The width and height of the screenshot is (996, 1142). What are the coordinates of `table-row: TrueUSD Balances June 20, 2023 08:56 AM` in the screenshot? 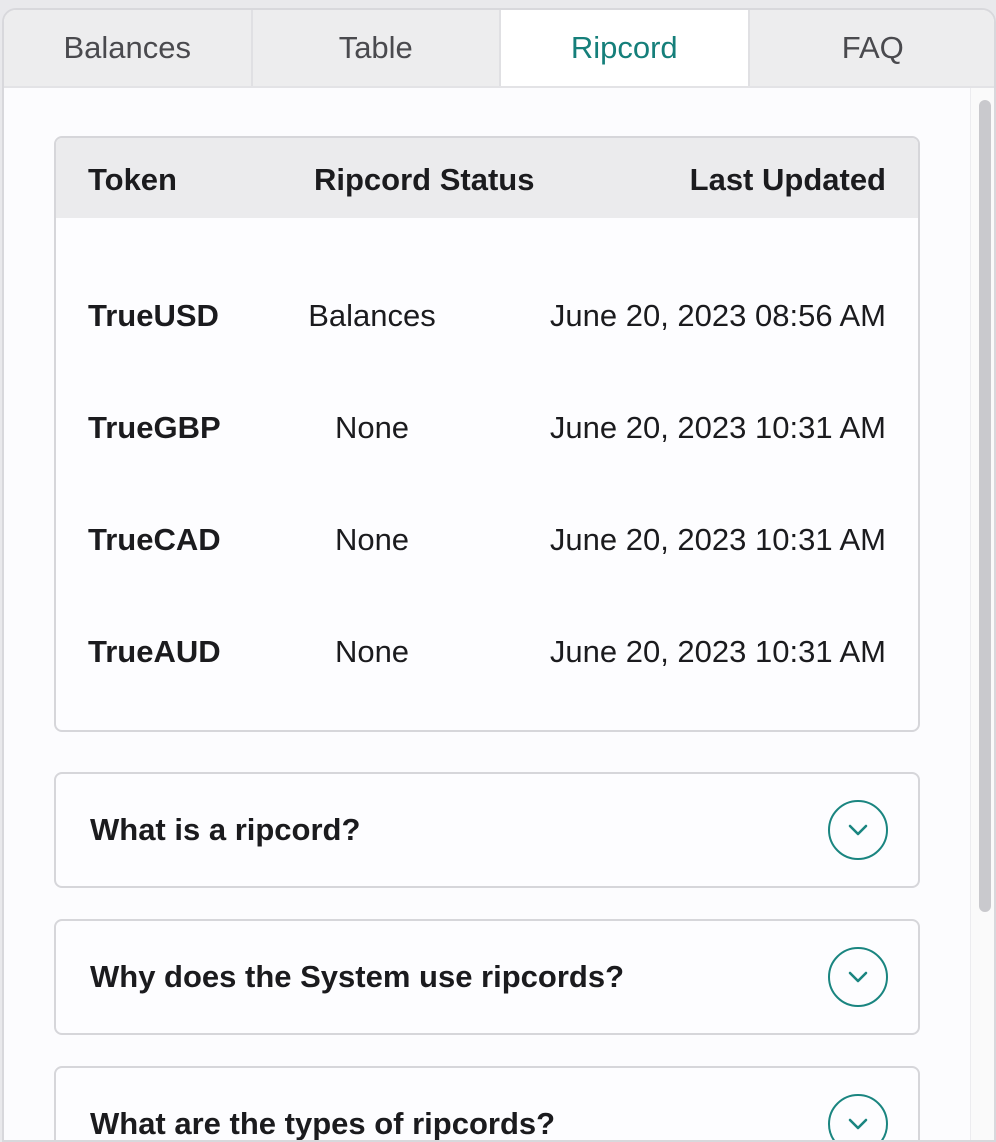 It's located at (487, 316).